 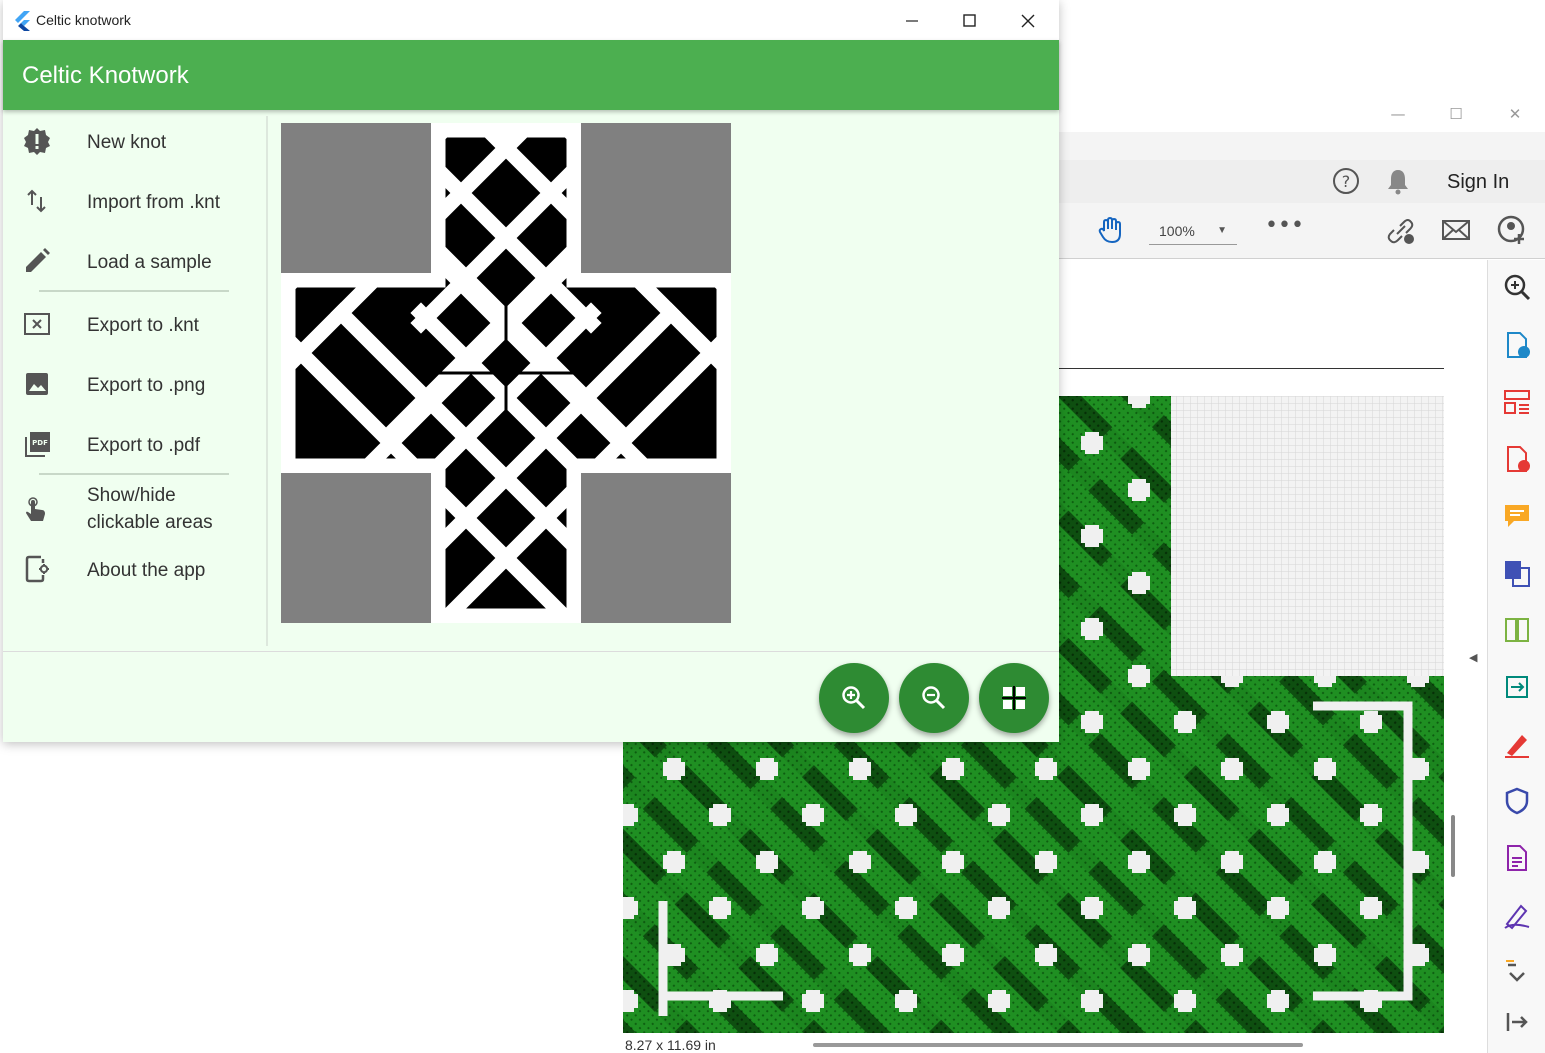 I want to click on send-for-review-icon, so click(x=1517, y=687).